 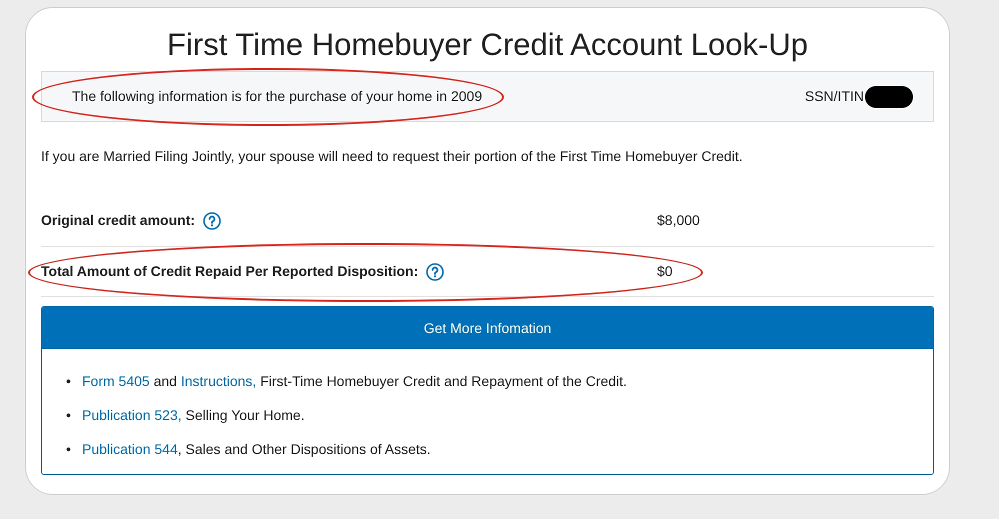 I want to click on resource-link: Instructions,, so click(x=218, y=380).